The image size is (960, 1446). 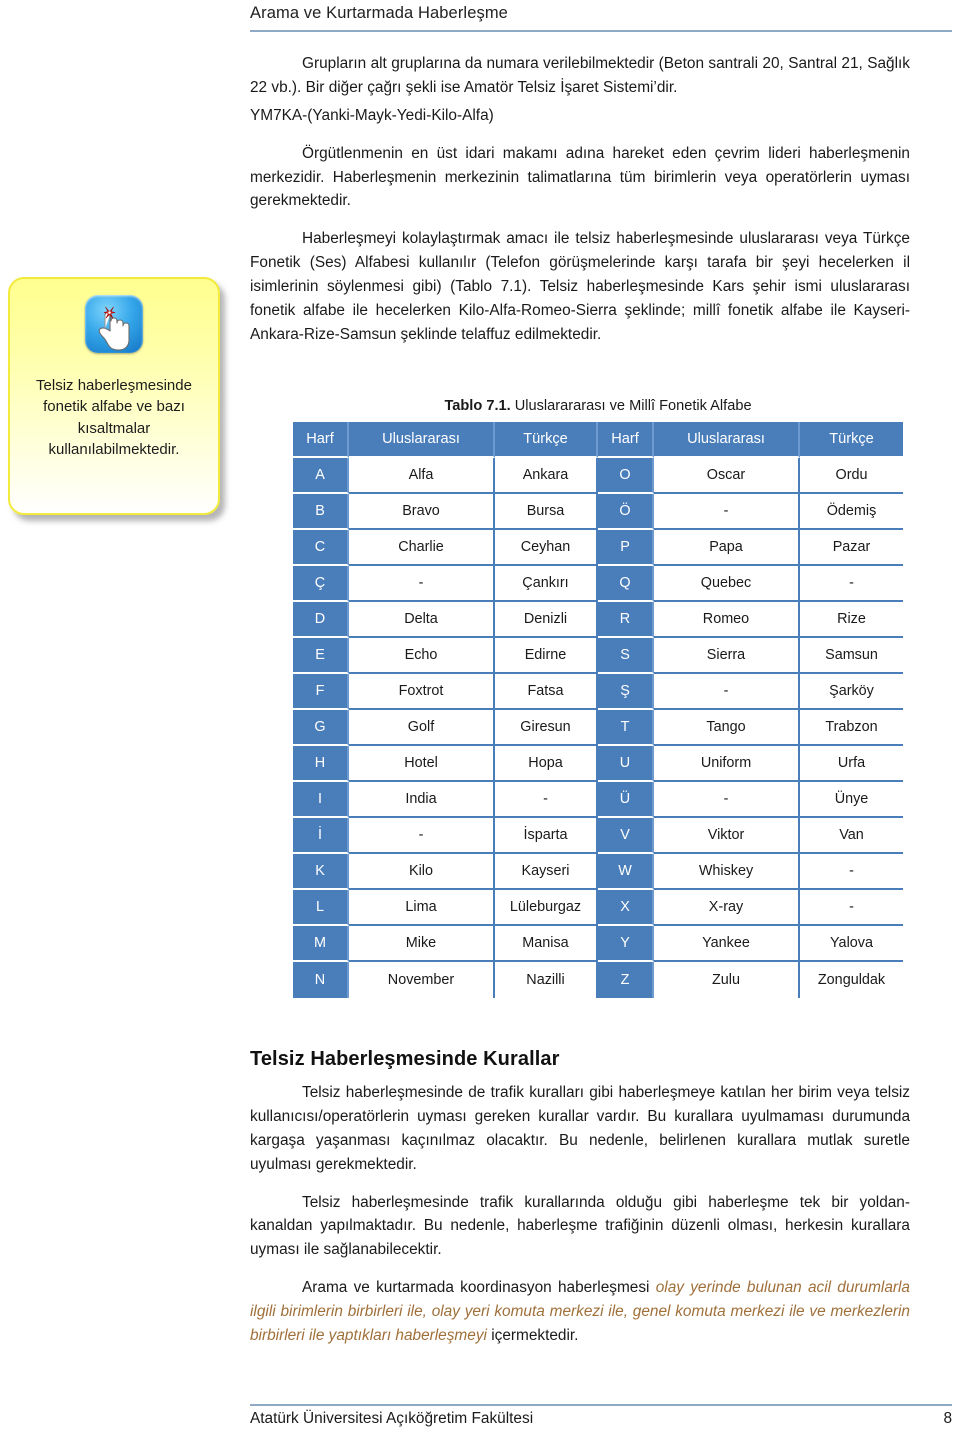 What do you see at coordinates (477, 406) in the screenshot?
I see `table-caption-label: Tablo 7.1.` at bounding box center [477, 406].